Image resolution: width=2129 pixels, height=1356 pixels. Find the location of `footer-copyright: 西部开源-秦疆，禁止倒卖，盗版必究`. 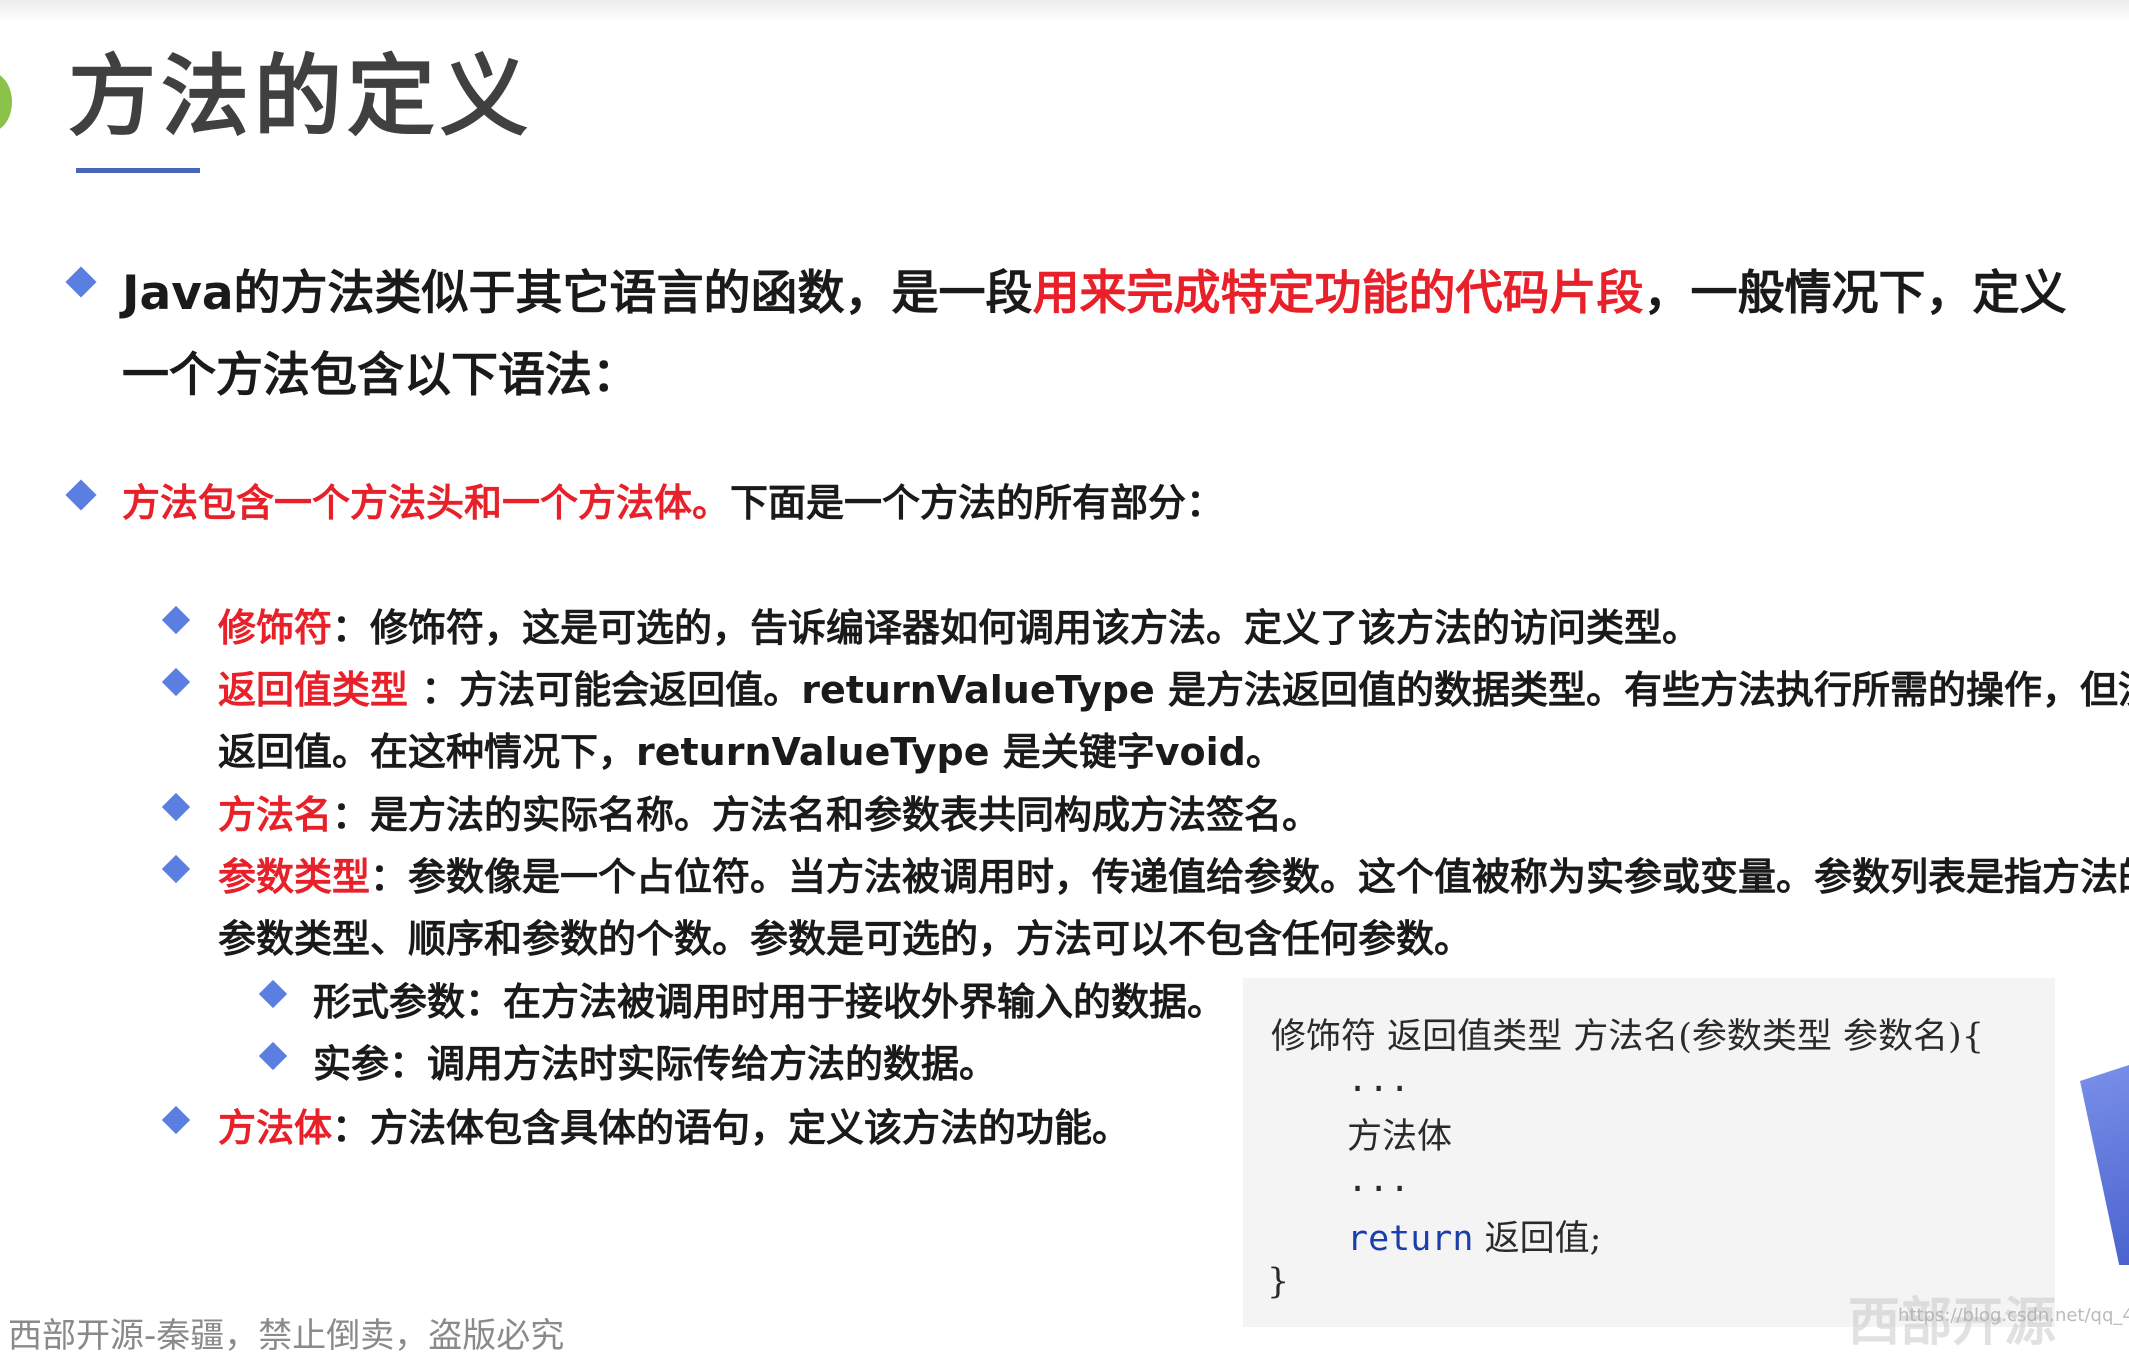

footer-copyright: 西部开源-秦疆，禁止倒卖，盗版必究 is located at coordinates (286, 1336).